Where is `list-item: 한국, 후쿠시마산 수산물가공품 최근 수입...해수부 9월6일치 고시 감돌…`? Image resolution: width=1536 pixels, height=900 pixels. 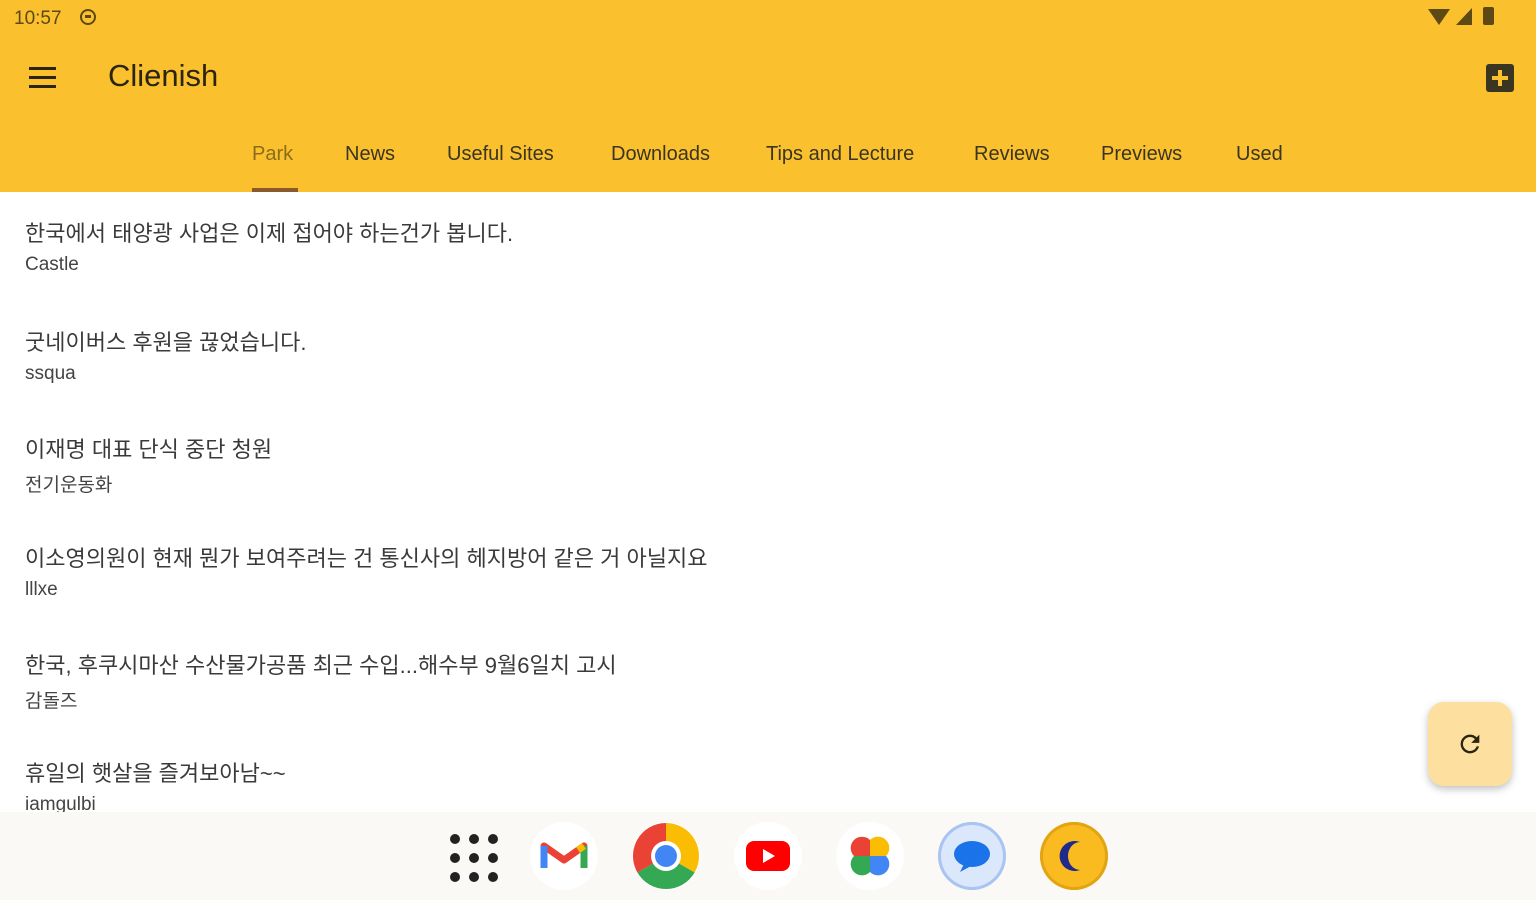
list-item: 한국, 후쿠시마산 수산물가공품 최근 수입...해수부 9월6일치 고시 감돌… is located at coordinates (768, 702).